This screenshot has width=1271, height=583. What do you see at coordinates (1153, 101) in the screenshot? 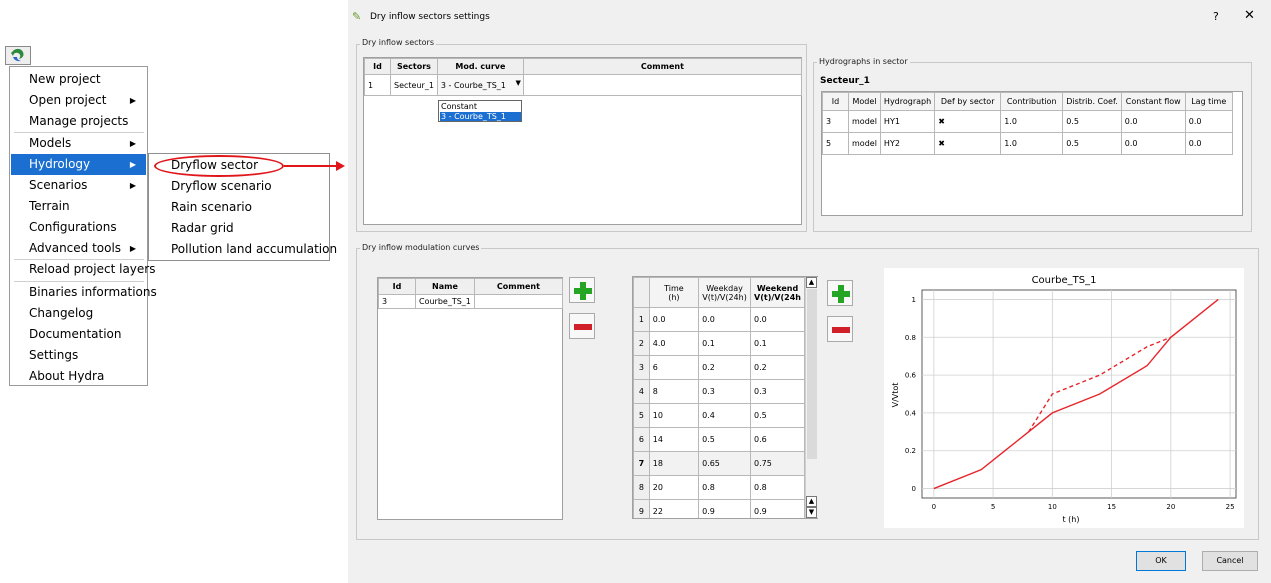
I see `hydrographs-header-constant-flow: Constant flow` at bounding box center [1153, 101].